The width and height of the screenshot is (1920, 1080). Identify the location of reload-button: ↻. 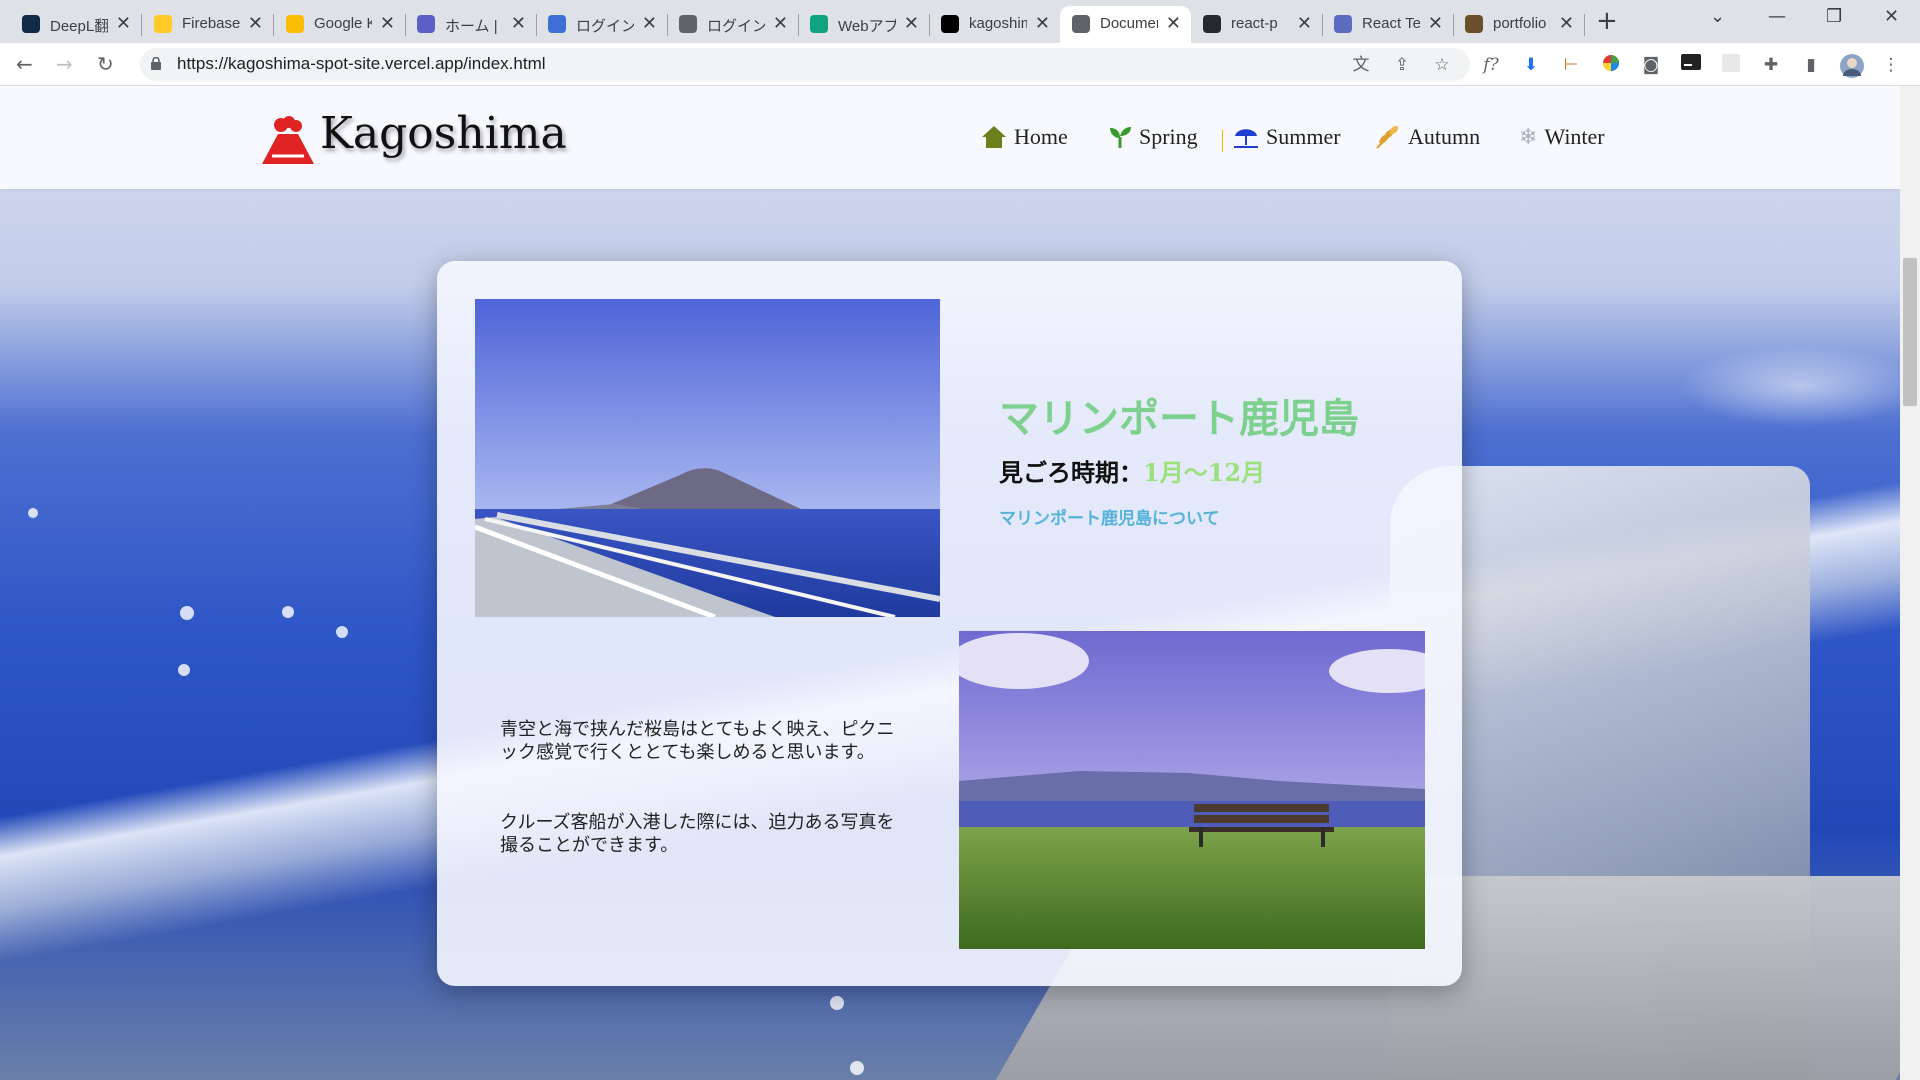
(105, 64).